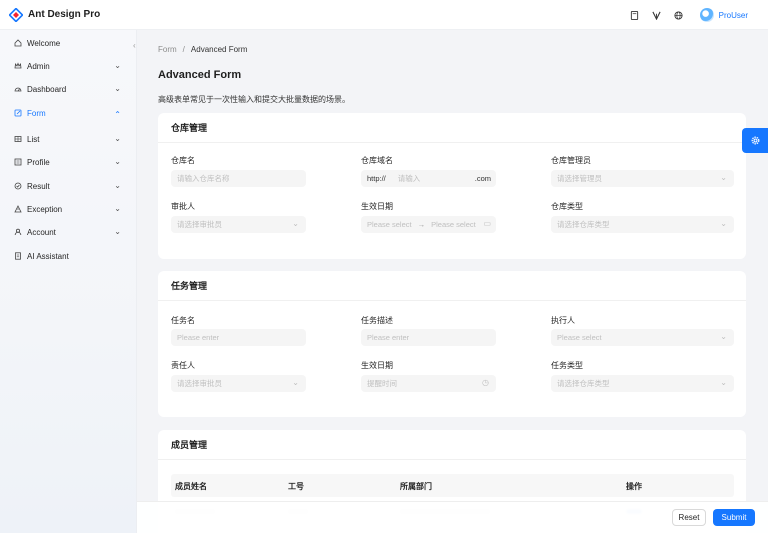 This screenshot has width=768, height=533. I want to click on user-menu: ProUser, so click(723, 15).